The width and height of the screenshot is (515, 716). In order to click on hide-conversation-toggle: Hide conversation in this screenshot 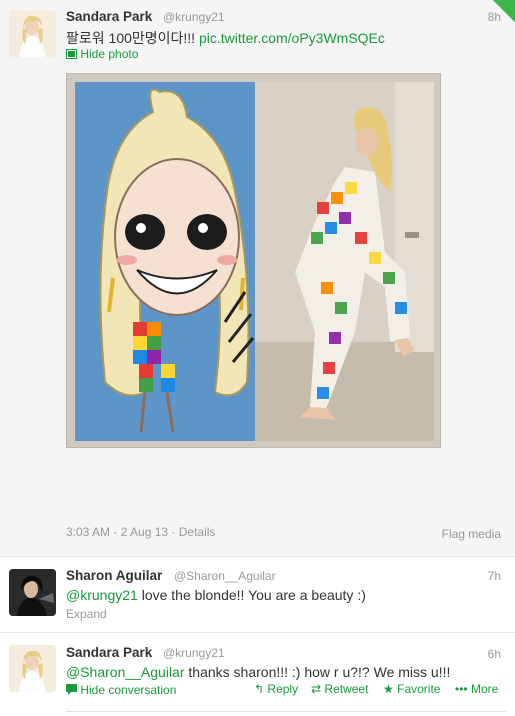, I will do `click(121, 690)`.